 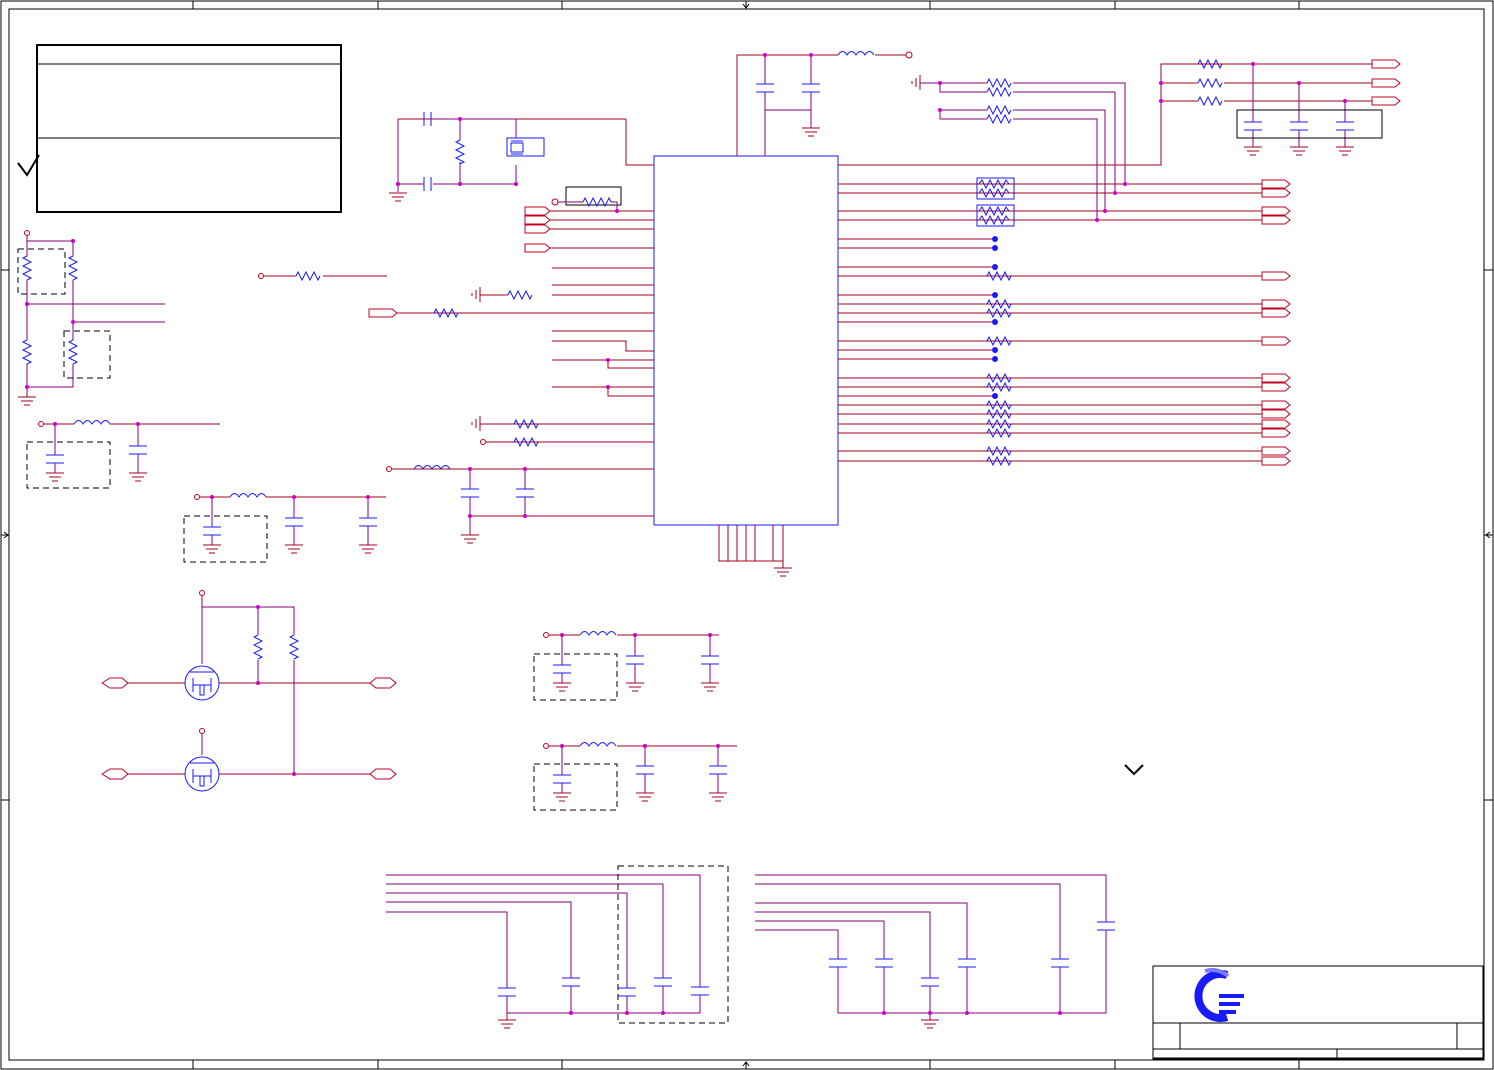 What do you see at coordinates (751, 546) in the screenshot?
I see `ic-ground-pins` at bounding box center [751, 546].